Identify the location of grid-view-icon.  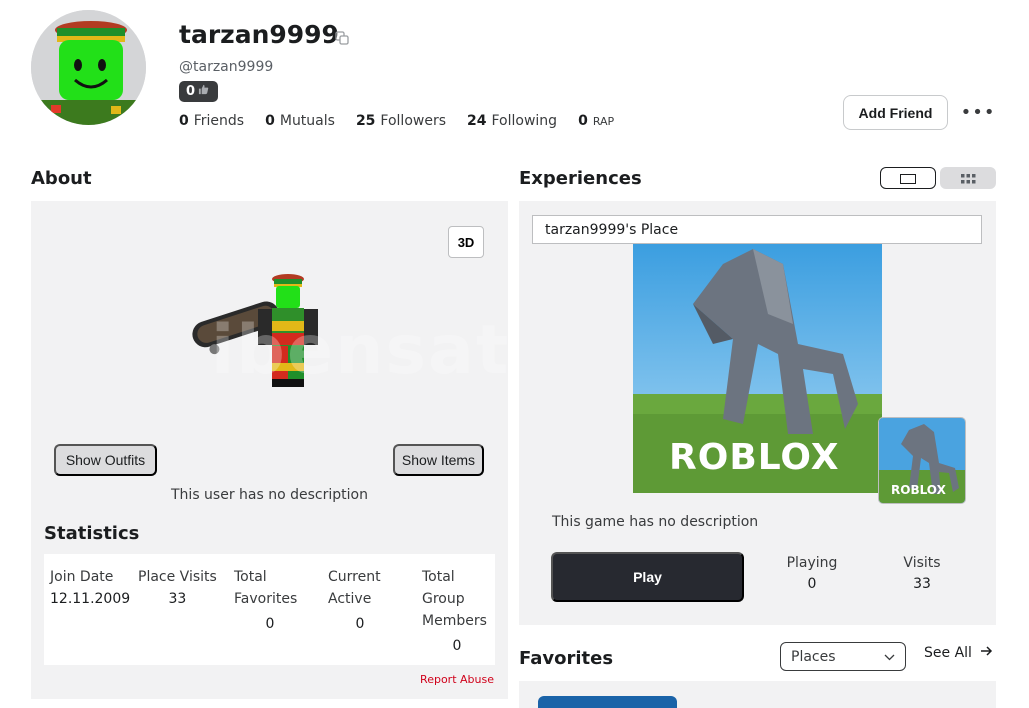
(968, 178).